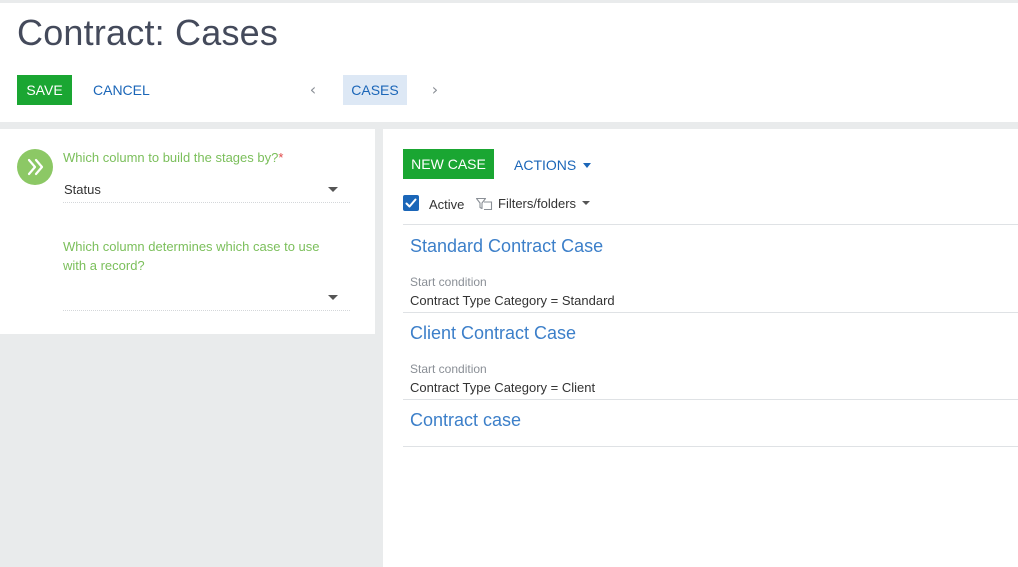  I want to click on case-item-title: Client Contract Case, so click(493, 333).